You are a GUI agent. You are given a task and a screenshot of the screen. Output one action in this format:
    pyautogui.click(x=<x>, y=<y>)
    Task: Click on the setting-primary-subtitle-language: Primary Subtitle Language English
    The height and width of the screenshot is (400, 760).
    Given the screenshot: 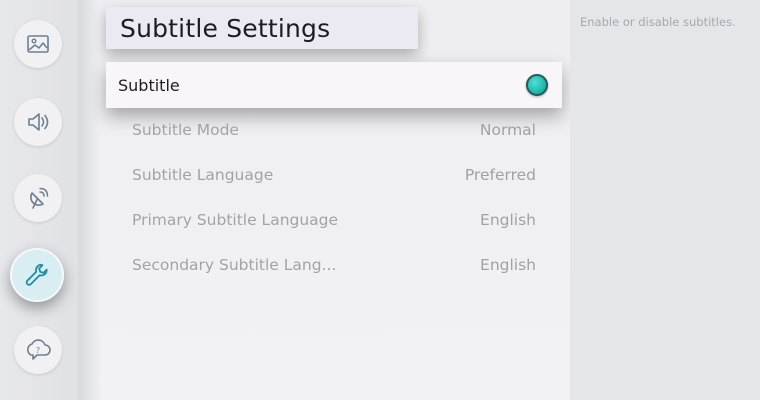 What is the action you would take?
    pyautogui.click(x=334, y=220)
    